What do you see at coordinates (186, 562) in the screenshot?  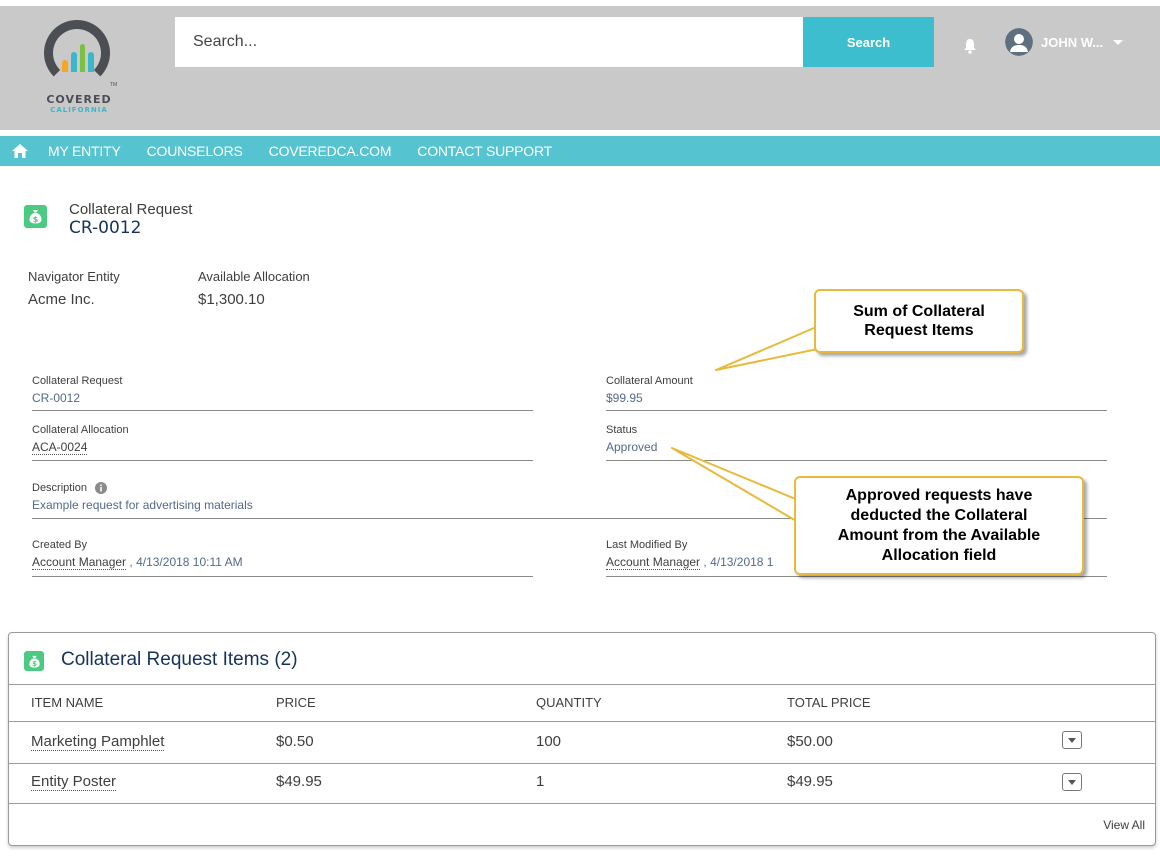 I see `created-by-date: , 4/13/2018 10:11 AM` at bounding box center [186, 562].